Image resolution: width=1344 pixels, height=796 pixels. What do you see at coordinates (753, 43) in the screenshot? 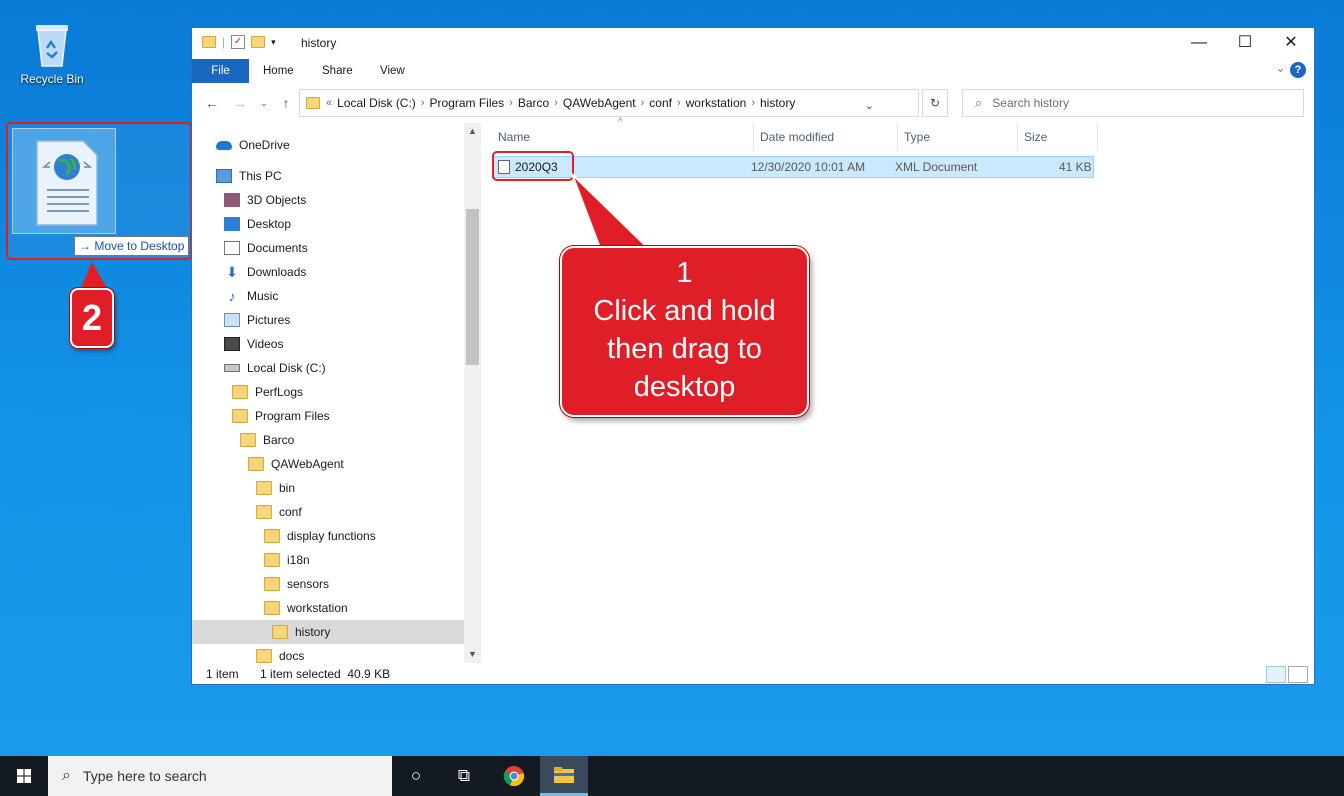
I see `title-bar: | ✓ ▾ history — ☐ ✕` at bounding box center [753, 43].